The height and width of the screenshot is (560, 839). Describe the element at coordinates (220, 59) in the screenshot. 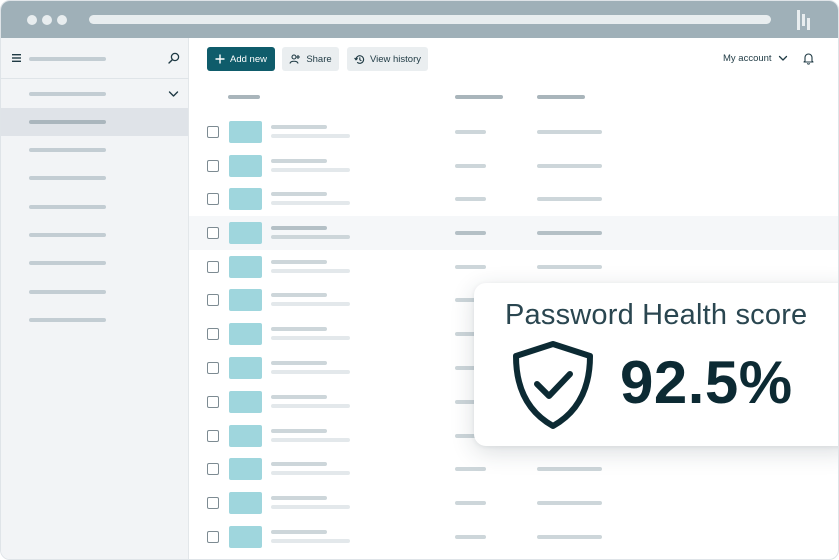

I see `plus-icon` at that location.